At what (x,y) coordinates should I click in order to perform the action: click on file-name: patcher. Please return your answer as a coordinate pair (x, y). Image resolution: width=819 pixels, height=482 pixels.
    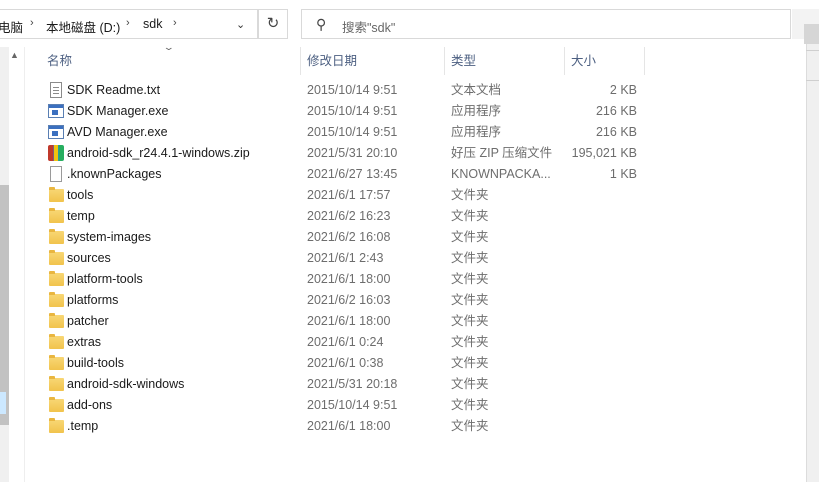
    Looking at the image, I should click on (88, 321).